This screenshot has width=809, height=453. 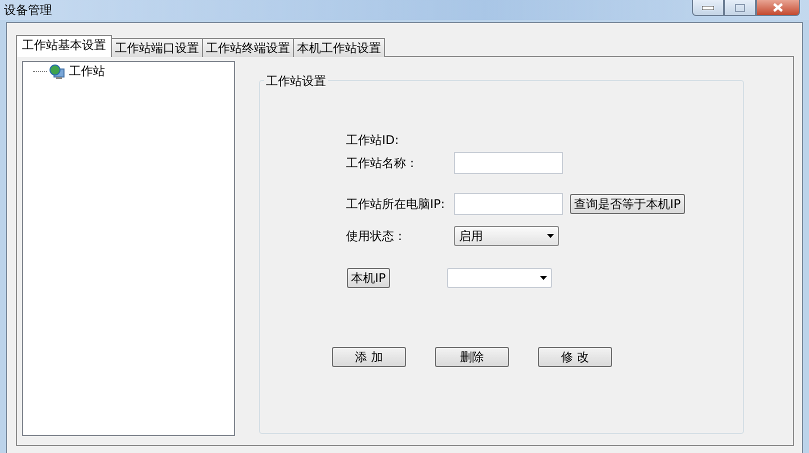 What do you see at coordinates (64, 46) in the screenshot?
I see `tab: 工作站基本设置` at bounding box center [64, 46].